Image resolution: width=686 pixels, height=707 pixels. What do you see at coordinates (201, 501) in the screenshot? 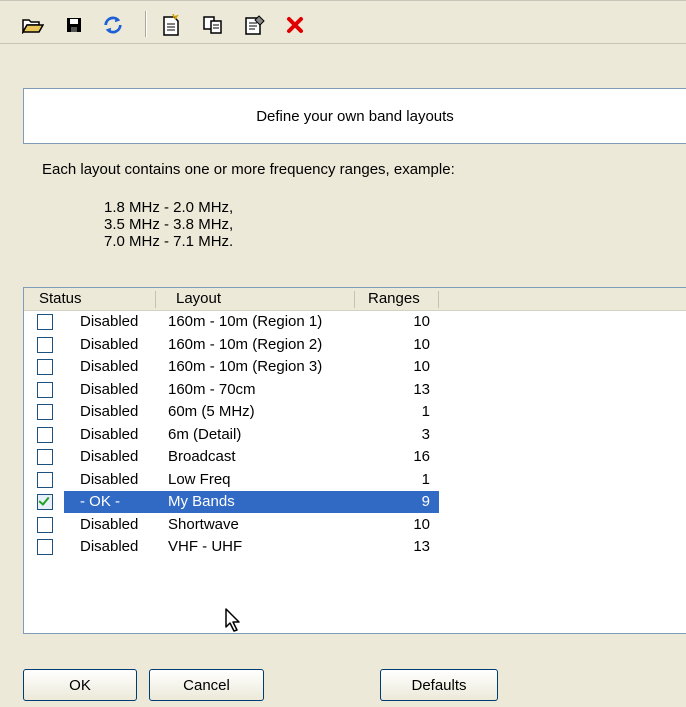
I see `layout-cell: My Bands` at bounding box center [201, 501].